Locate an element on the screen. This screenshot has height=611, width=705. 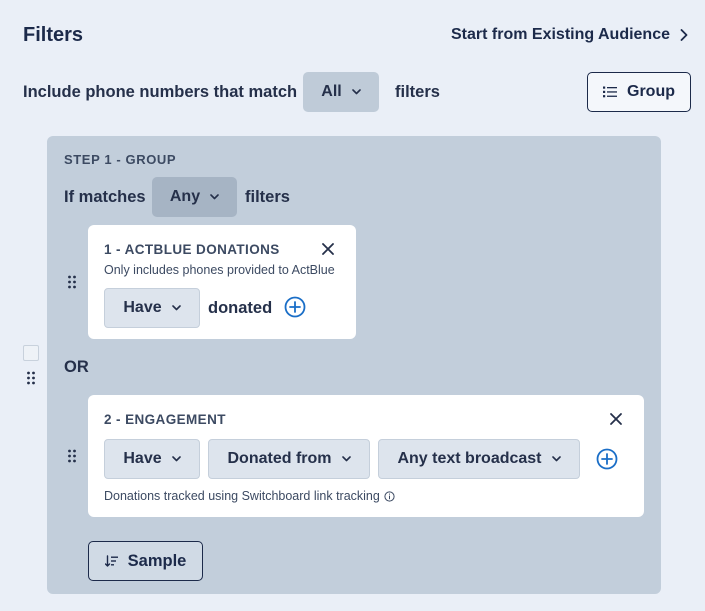
if-matches-label: If matches is located at coordinates (105, 197).